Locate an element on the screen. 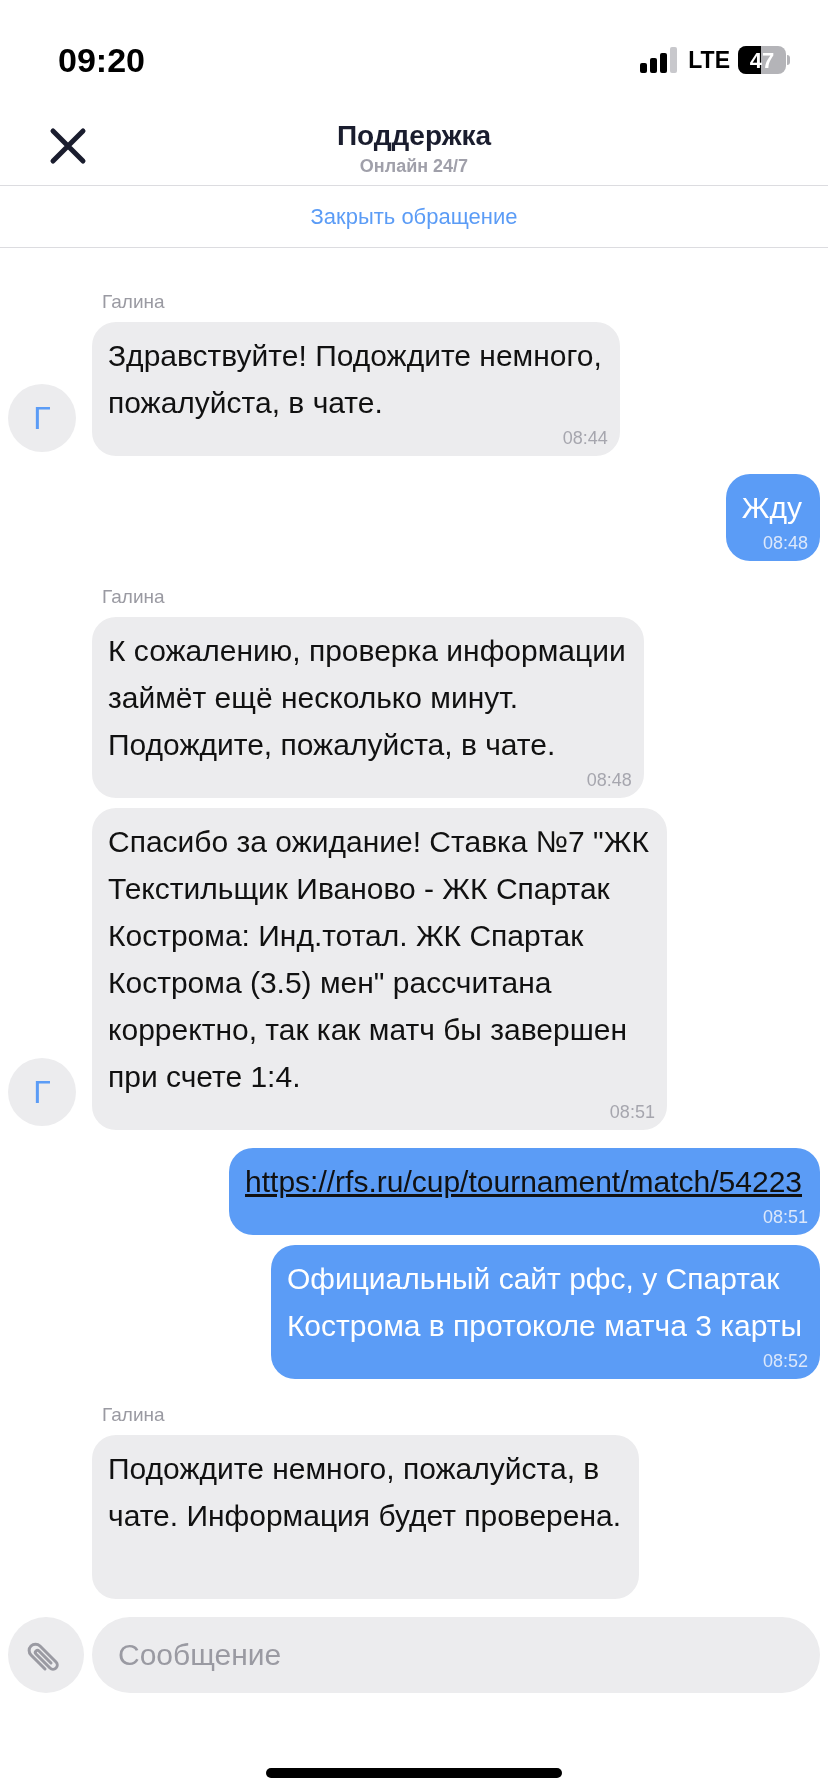  message-text: К сожалению, проверка информации займёт ещё несколько минут. Подождите, пожалуйста, в чате. is located at coordinates (367, 698).